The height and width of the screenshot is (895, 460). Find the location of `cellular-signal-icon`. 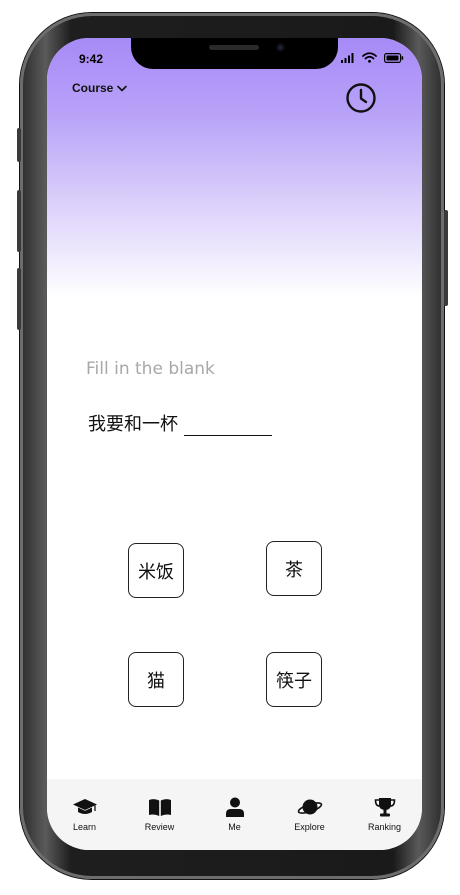

cellular-signal-icon is located at coordinates (347, 57).